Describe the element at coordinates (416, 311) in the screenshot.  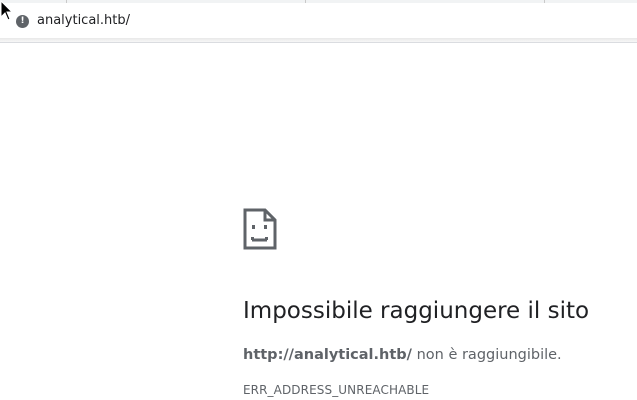
I see `error-title: Impossibile raggiungere il sito` at that location.